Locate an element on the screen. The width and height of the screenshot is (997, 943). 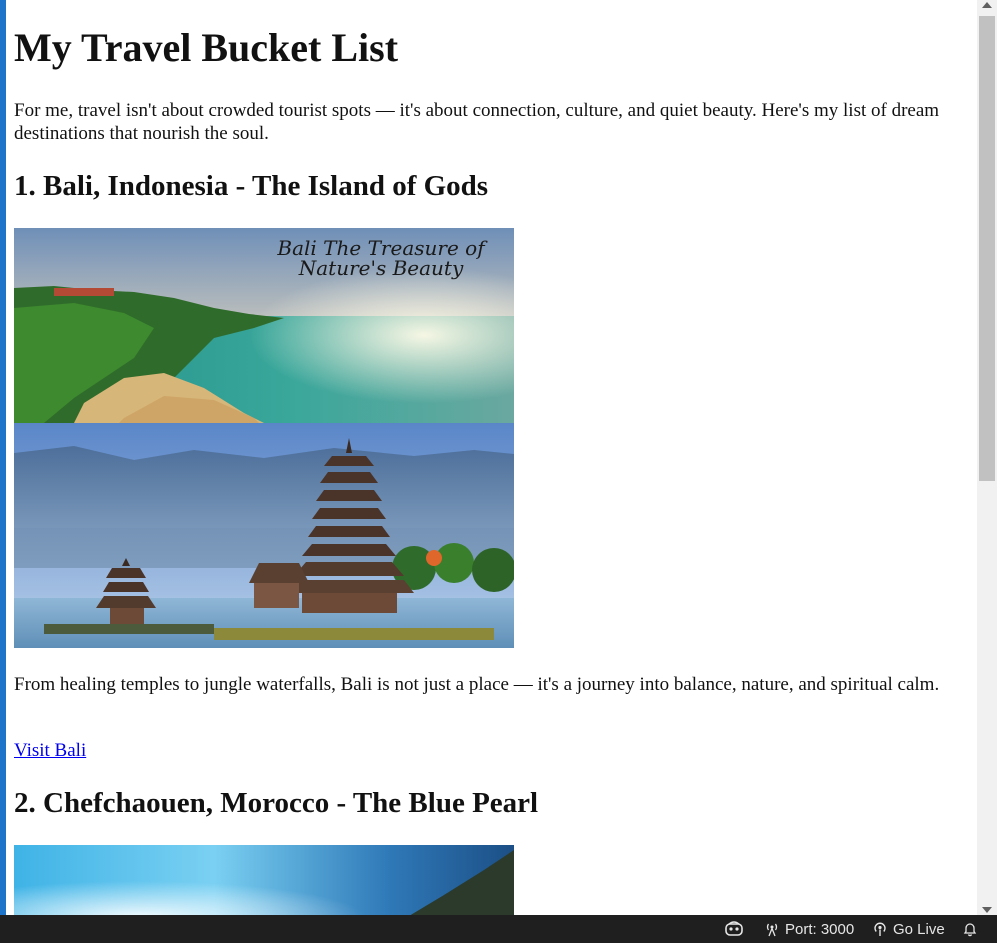
scroll-down-arrow-icon is located at coordinates (987, 910).